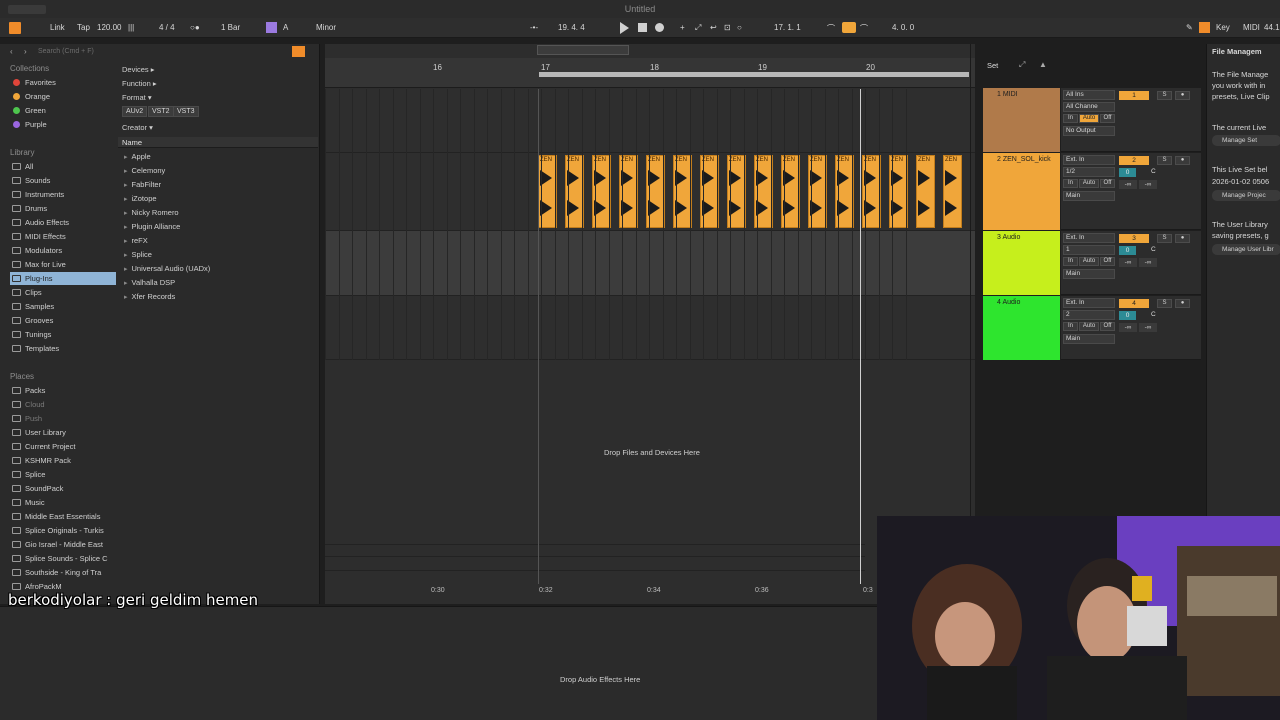  Describe the element at coordinates (682, 27) in the screenshot. I see `overdub-icon: +` at that location.